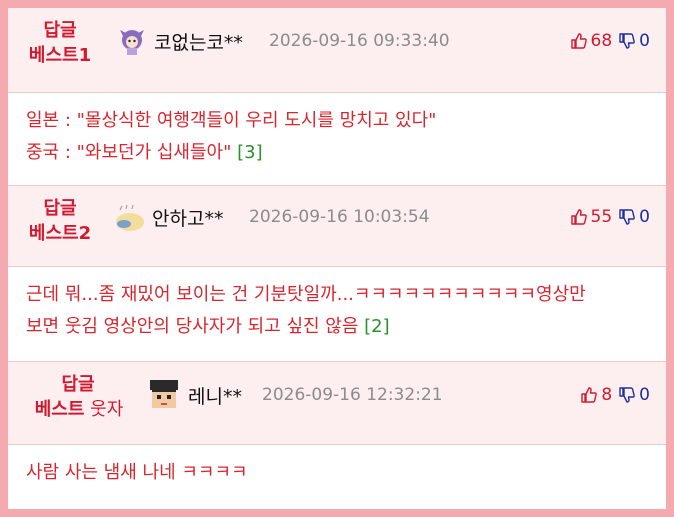 This screenshot has width=674, height=517. I want to click on vote-box: 8 0, so click(615, 395).